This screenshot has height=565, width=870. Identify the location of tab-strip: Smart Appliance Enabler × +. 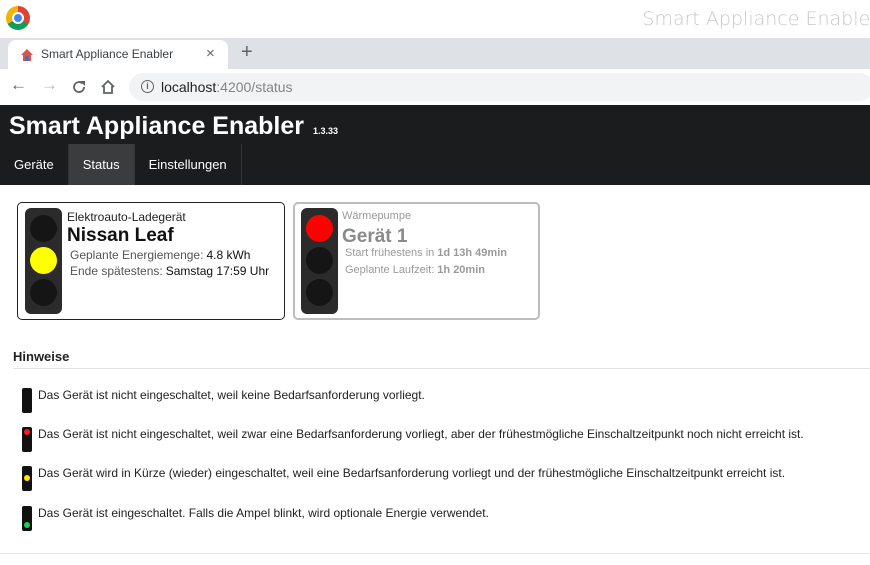
(435, 53).